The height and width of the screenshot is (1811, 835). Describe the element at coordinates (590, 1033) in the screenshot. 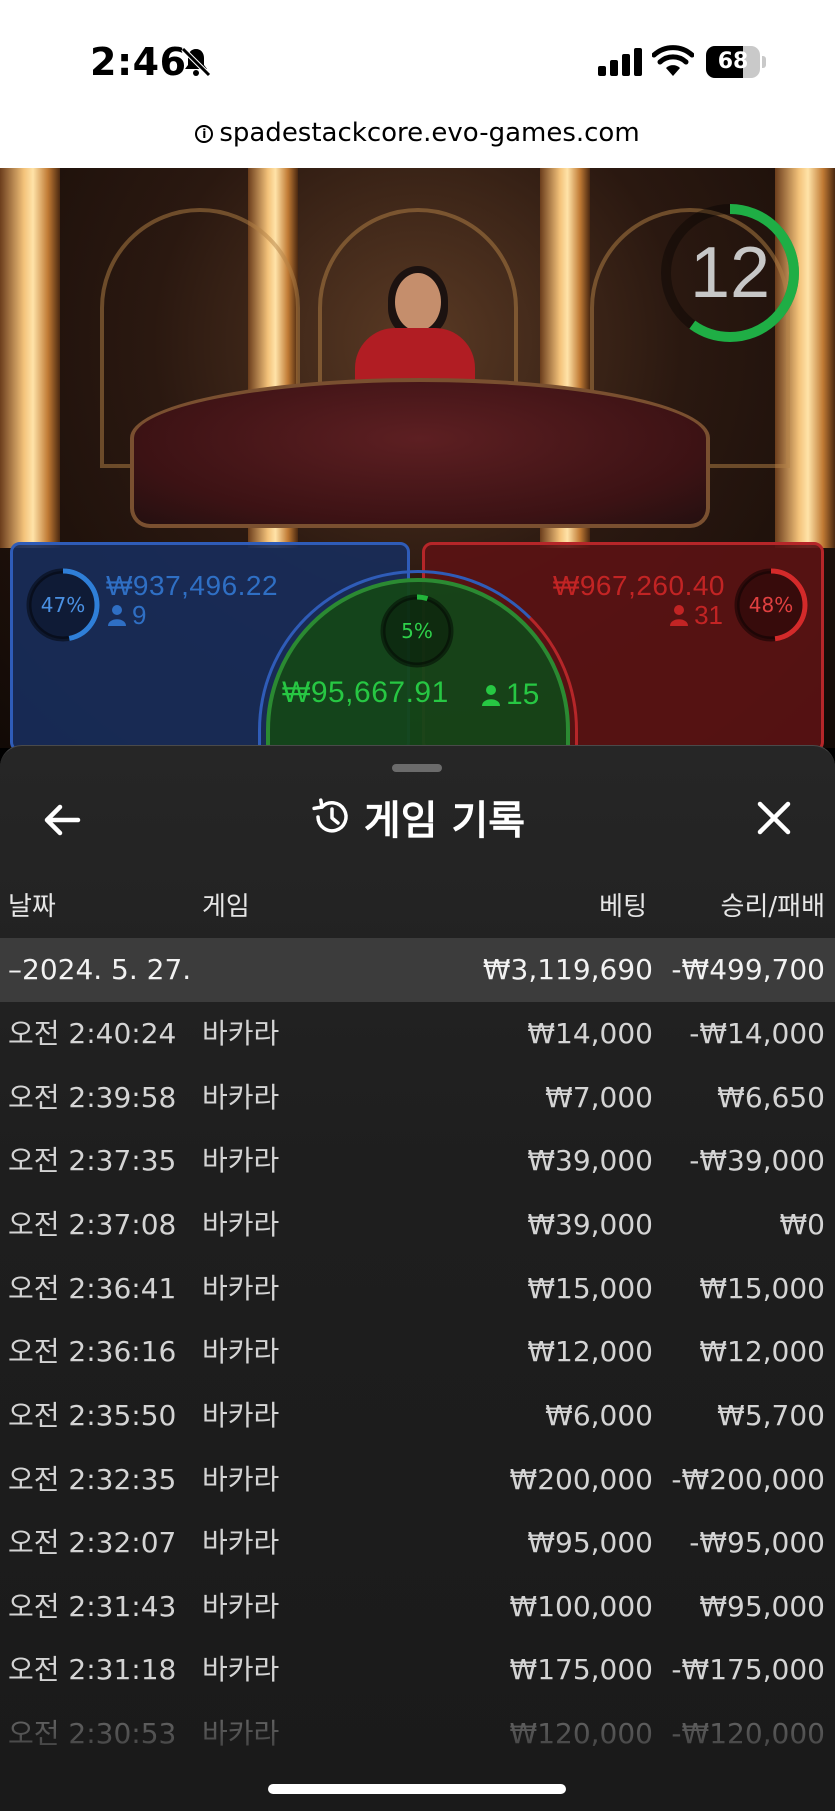

I see `row-bet: ₩14,000` at that location.